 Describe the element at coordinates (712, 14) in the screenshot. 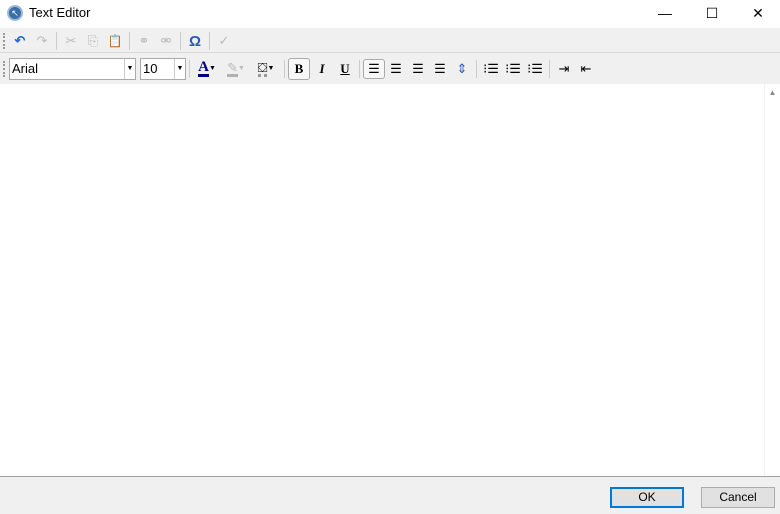

I see `maximize-button: ☐` at that location.